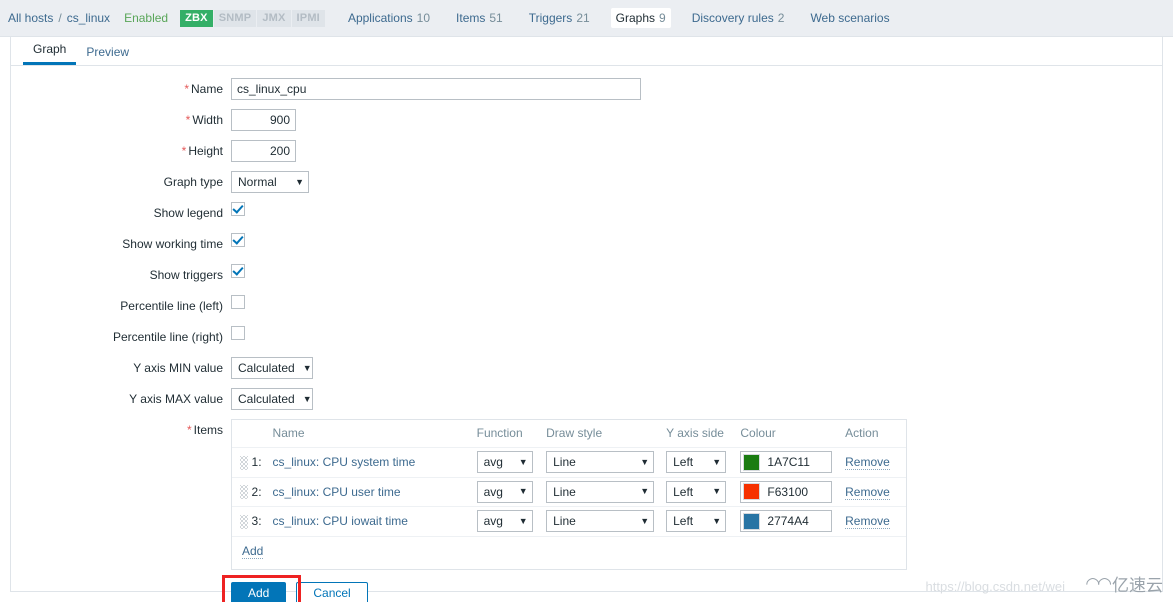 The image size is (1173, 602). I want to click on nav-graphs-label: Graphs, so click(635, 18).